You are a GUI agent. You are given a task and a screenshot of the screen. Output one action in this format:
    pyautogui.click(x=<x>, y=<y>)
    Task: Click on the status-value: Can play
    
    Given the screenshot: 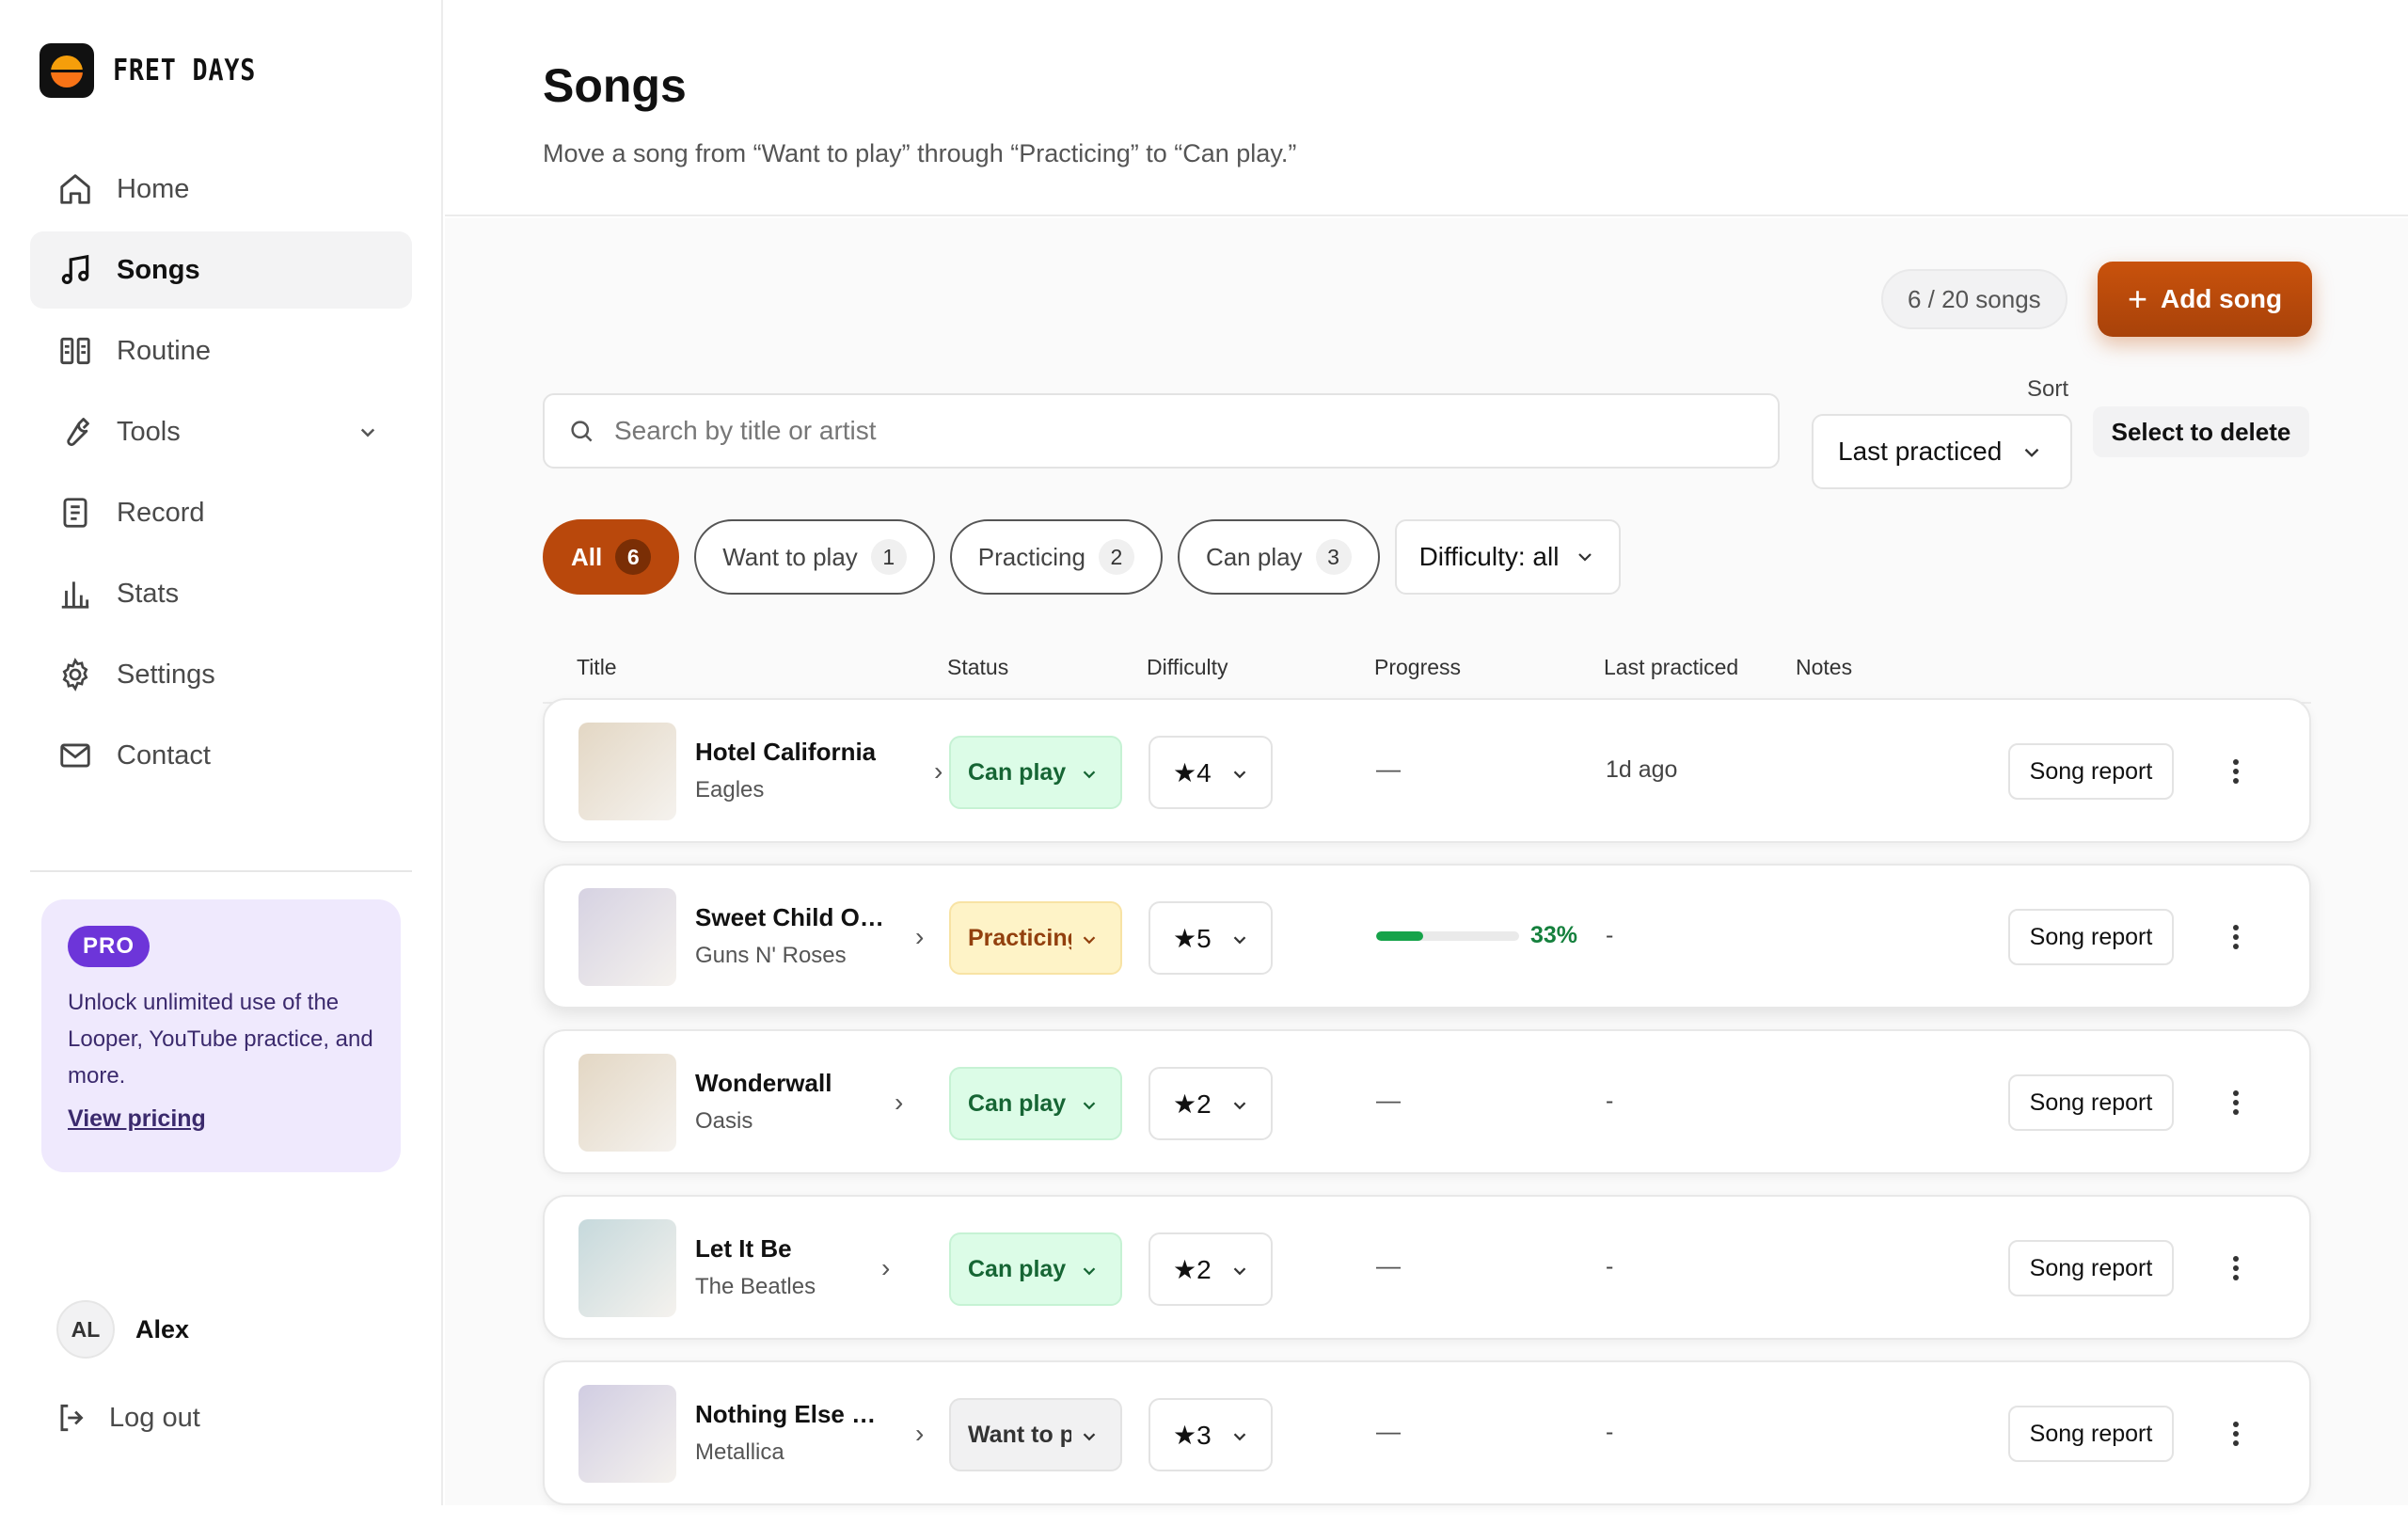 What is the action you would take?
    pyautogui.click(x=1018, y=772)
    